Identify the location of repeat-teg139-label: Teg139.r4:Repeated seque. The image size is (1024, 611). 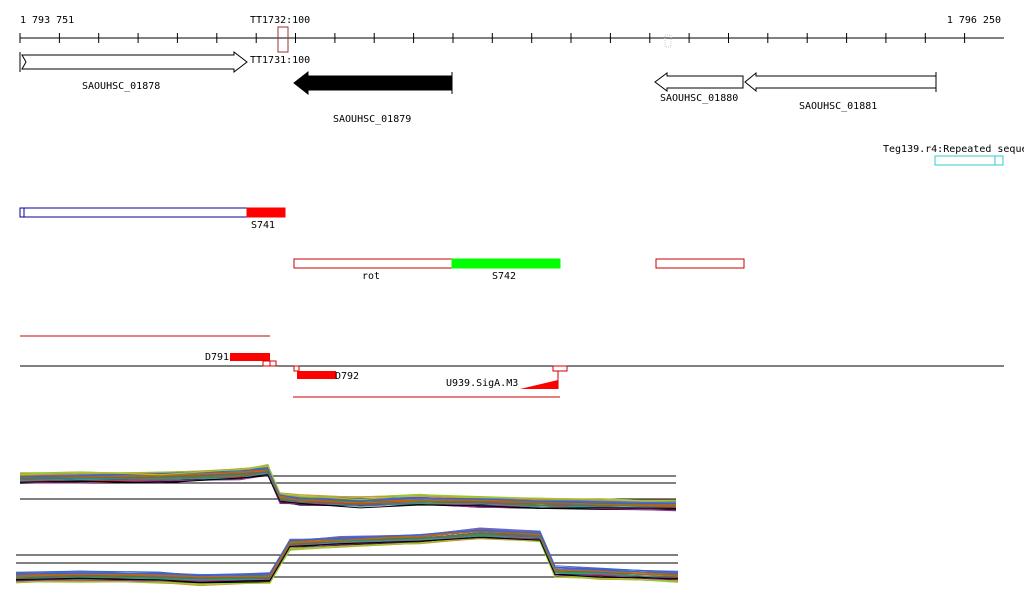
(953, 149).